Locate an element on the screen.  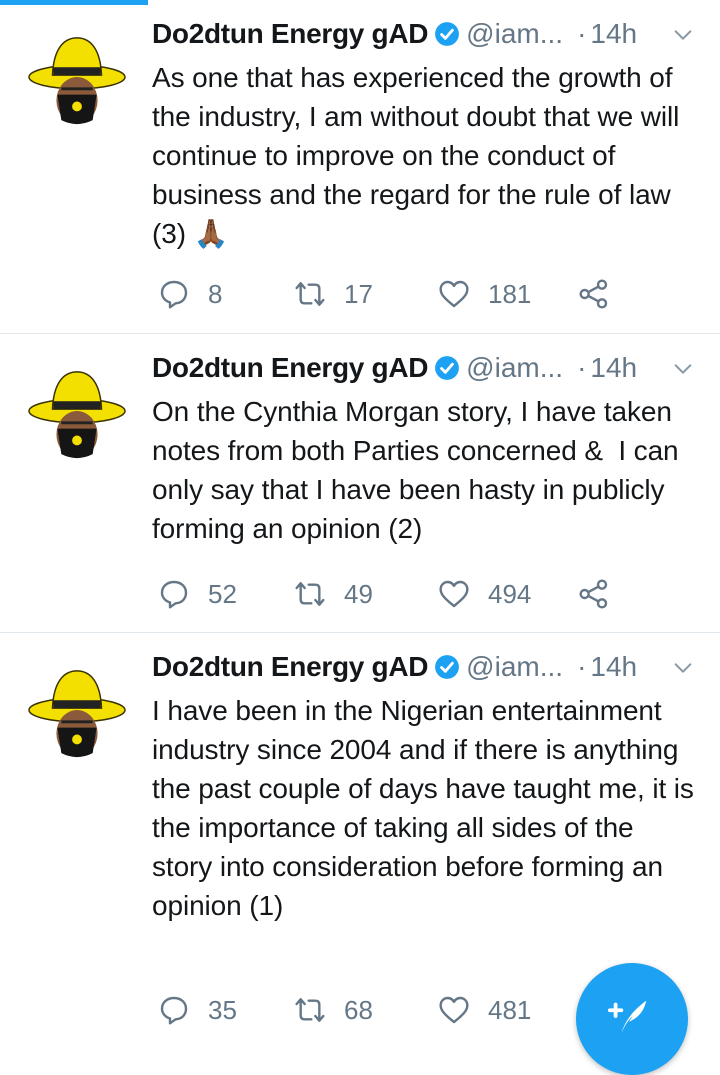
reply-button: 52 is located at coordinates (197, 594).